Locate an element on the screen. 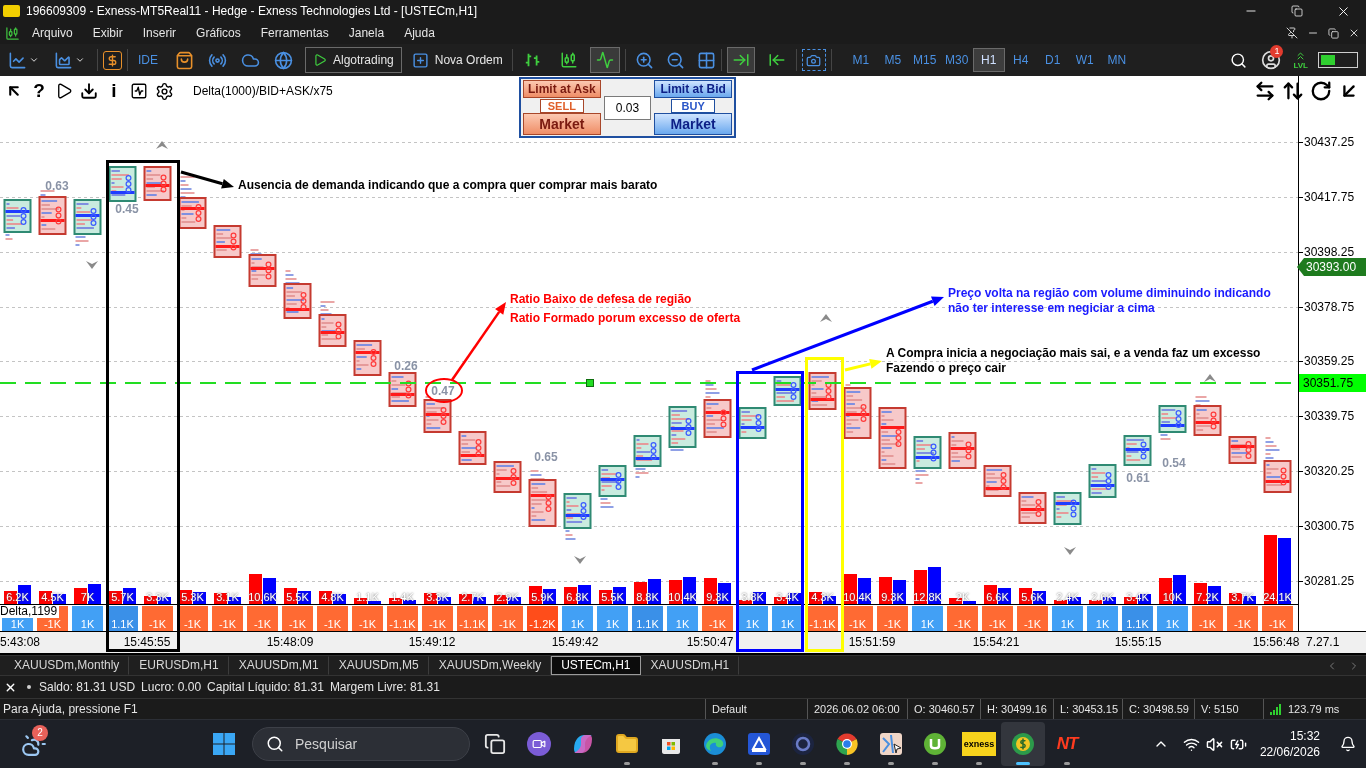 Image resolution: width=1366 pixels, height=768 pixels. timeframe-button: H4 is located at coordinates (1020, 60).